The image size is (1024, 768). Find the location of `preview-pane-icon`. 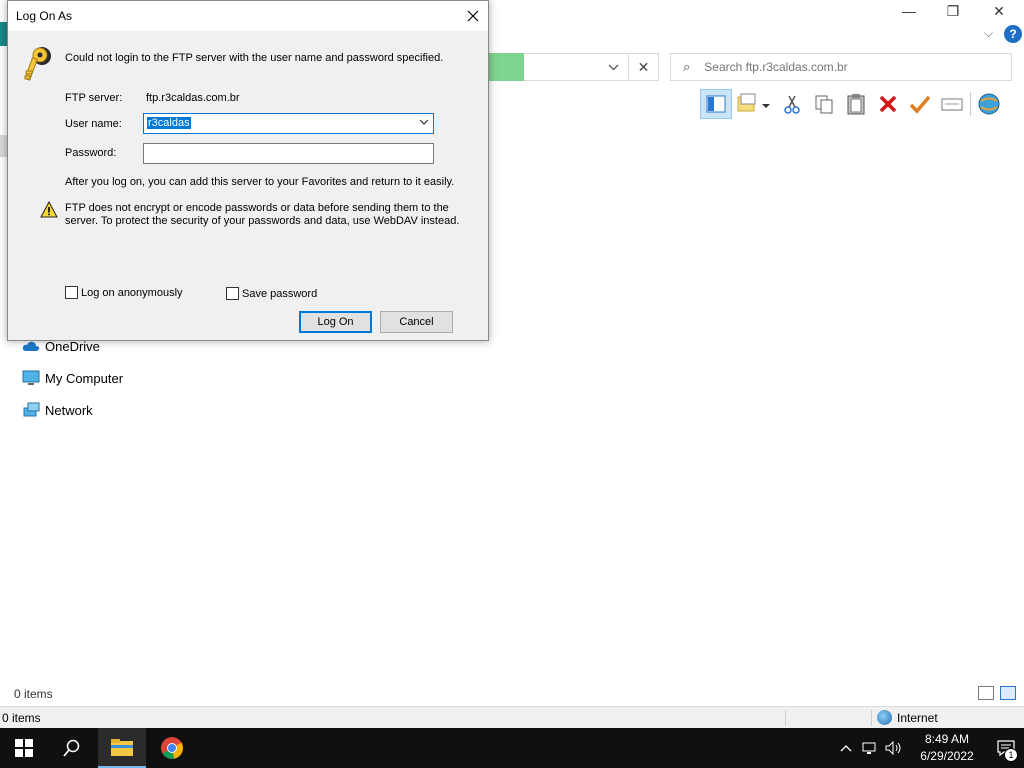

preview-pane-icon is located at coordinates (716, 104).